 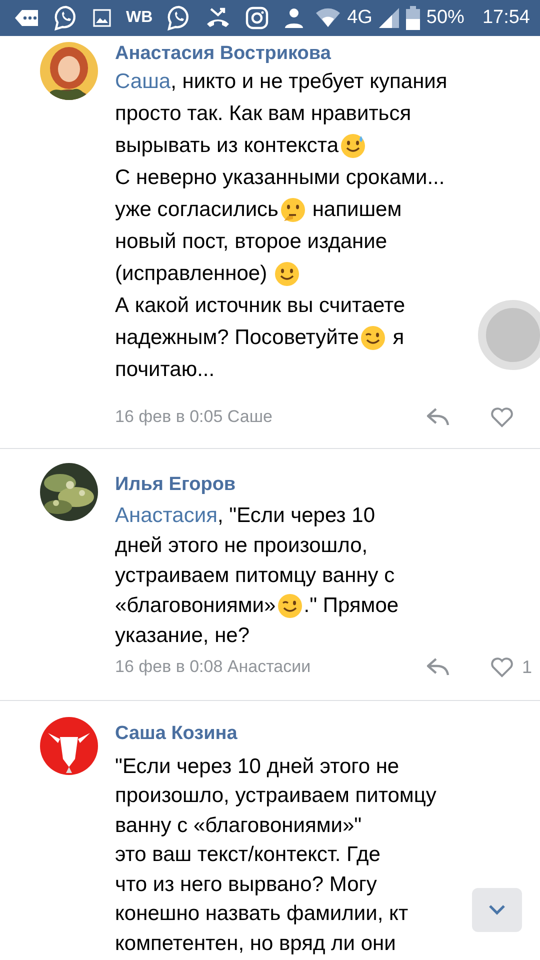 What do you see at coordinates (293, 18) in the screenshot?
I see `person-icon` at bounding box center [293, 18].